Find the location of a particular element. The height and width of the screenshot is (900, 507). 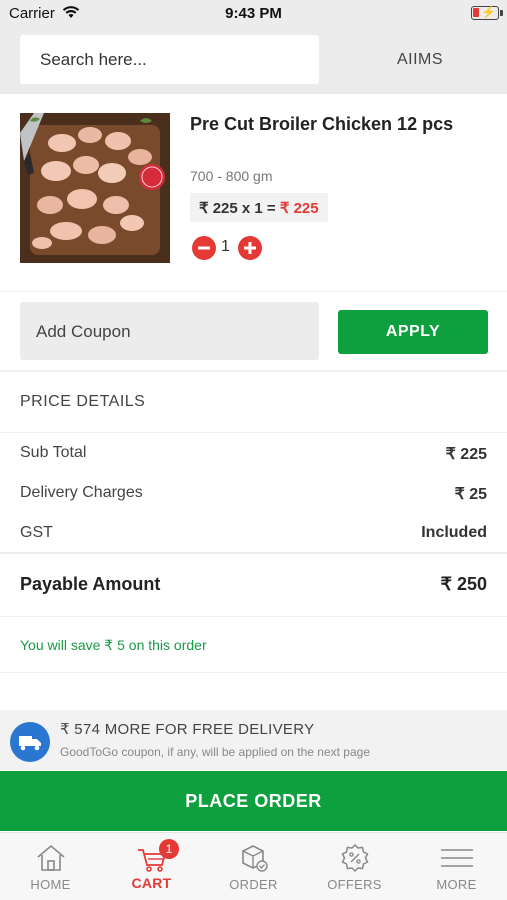

status-time: 9:43 PM is located at coordinates (253, 13).